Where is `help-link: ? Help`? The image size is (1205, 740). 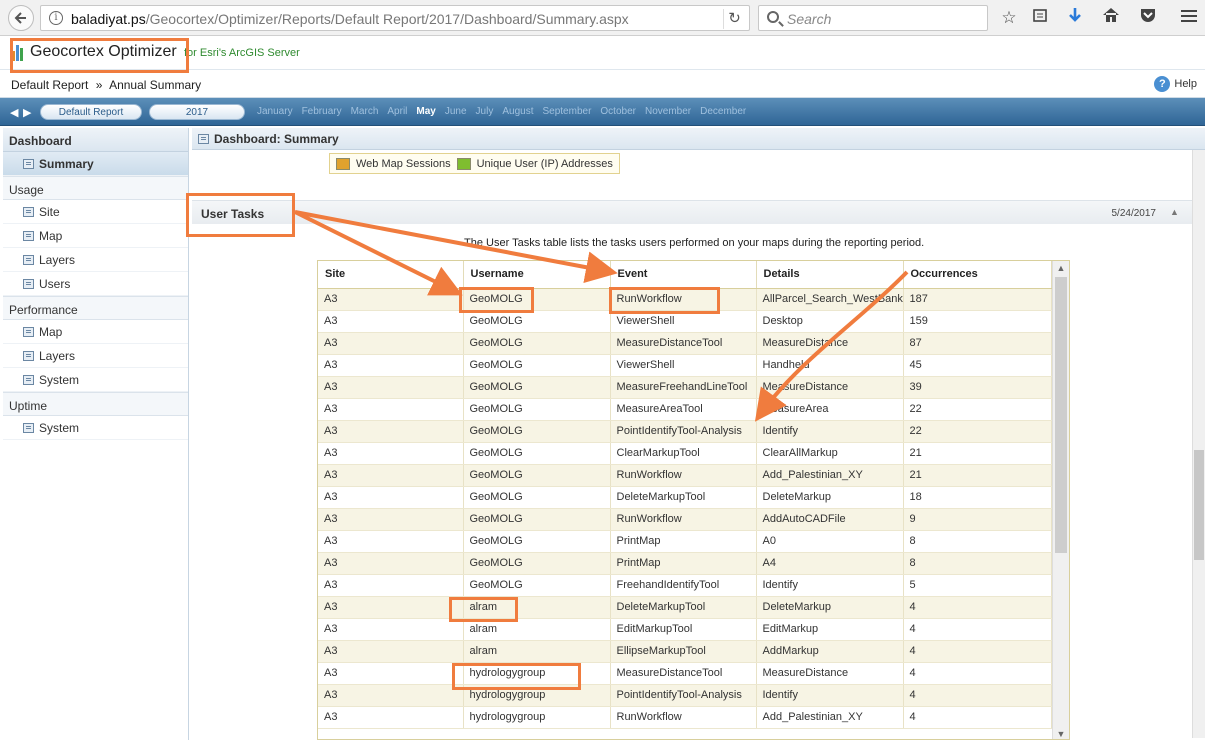 help-link: ? Help is located at coordinates (1175, 84).